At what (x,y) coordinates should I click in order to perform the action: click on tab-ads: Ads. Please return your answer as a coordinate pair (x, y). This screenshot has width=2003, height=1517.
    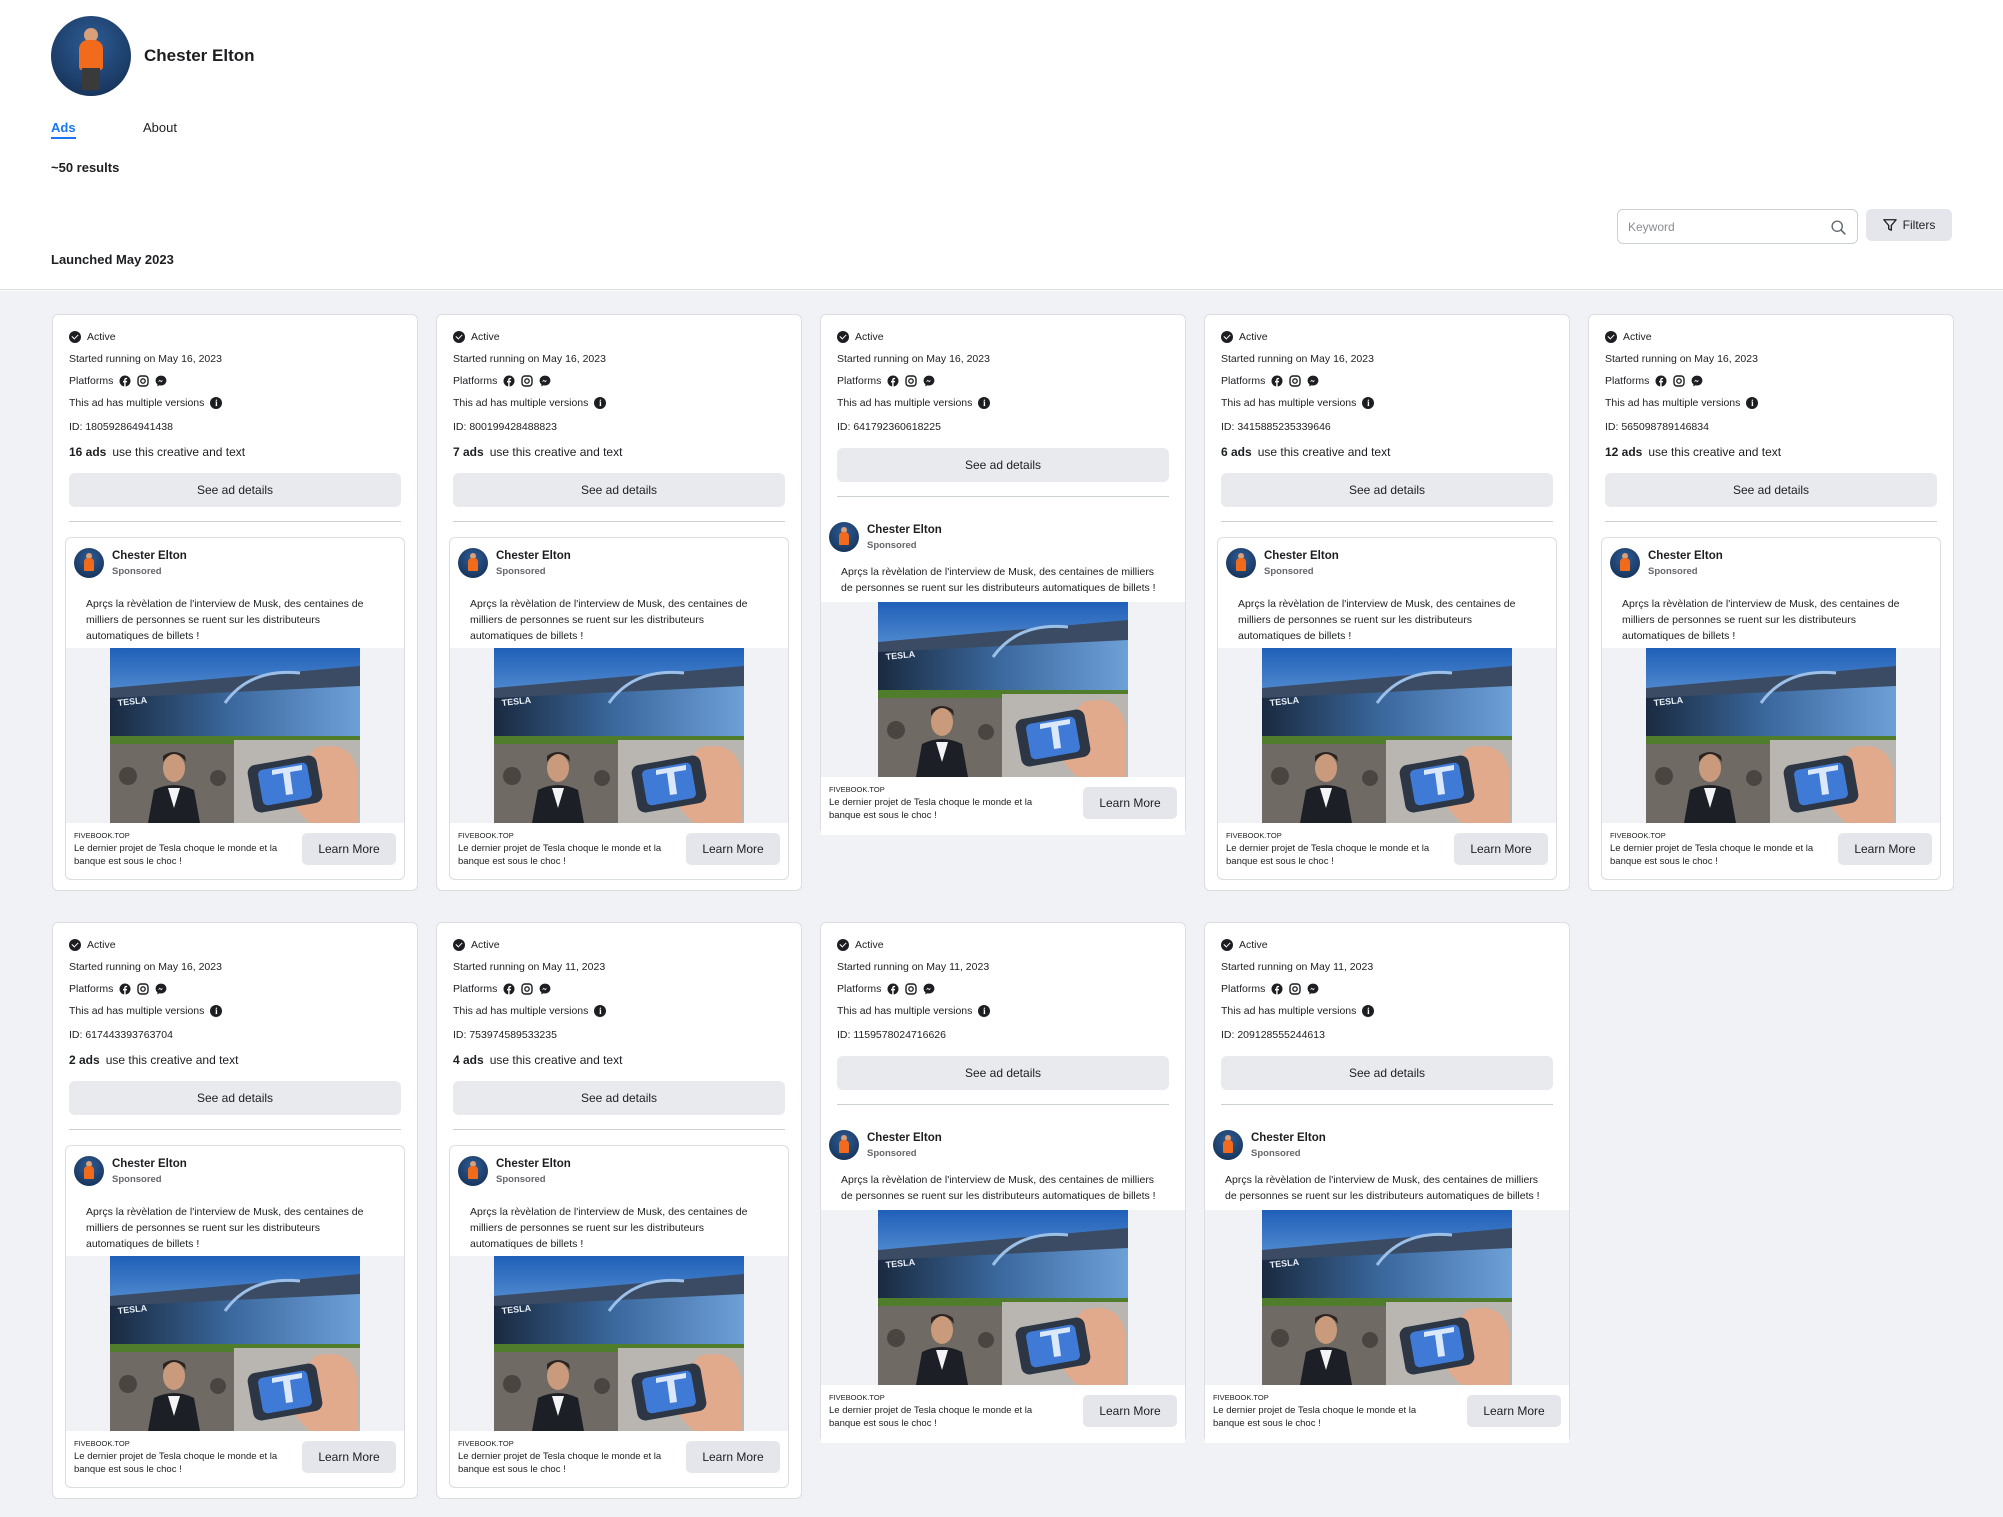
    Looking at the image, I should click on (63, 129).